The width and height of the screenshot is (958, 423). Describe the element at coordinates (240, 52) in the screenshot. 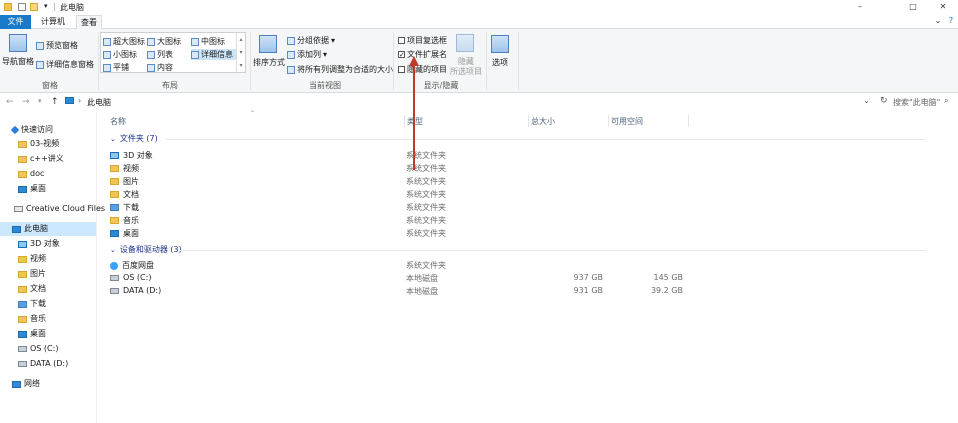

I see `layout-scroll-button: ▴ ▾ ▾` at that location.